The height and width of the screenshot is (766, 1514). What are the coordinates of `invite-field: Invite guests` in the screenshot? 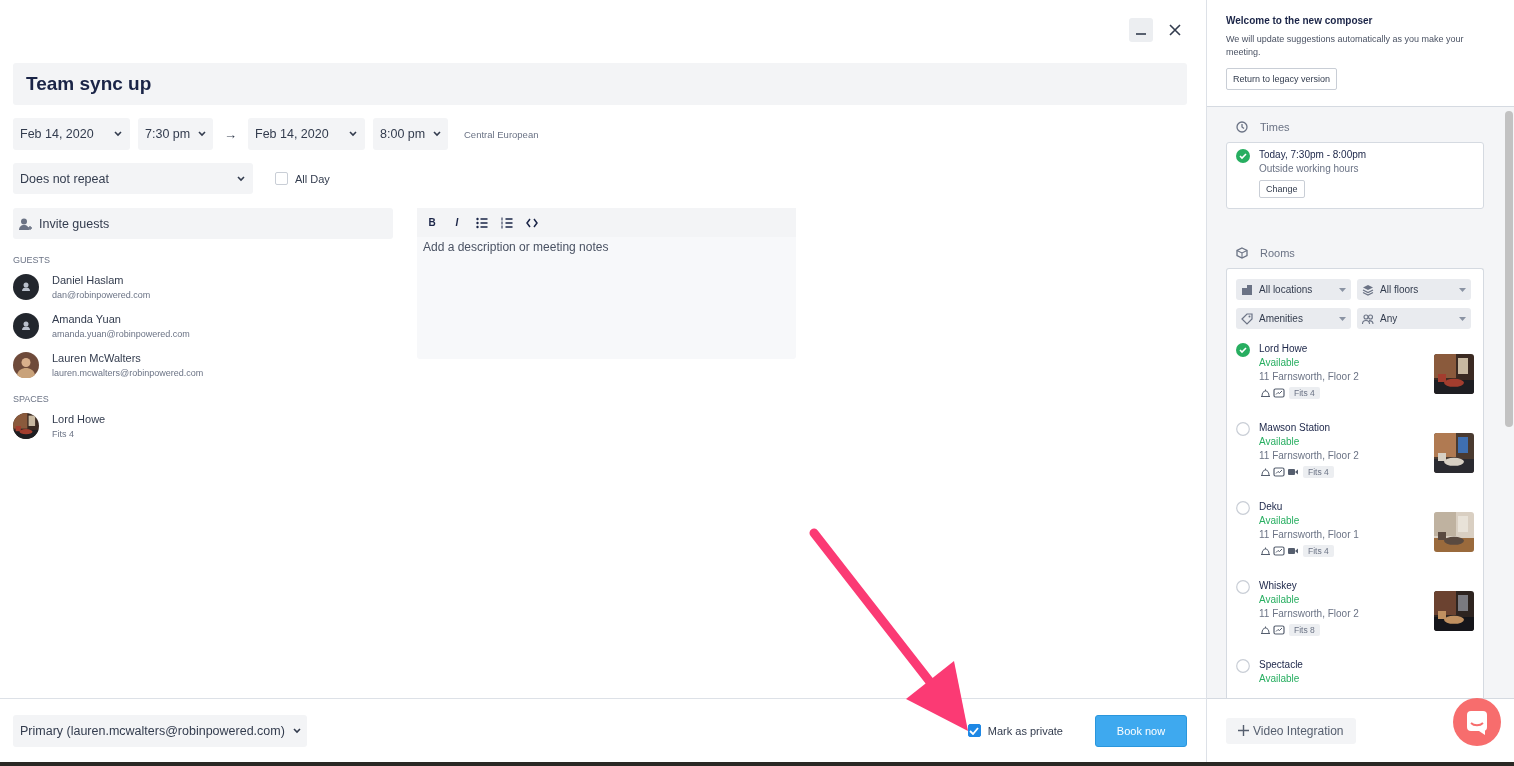 It's located at (203, 223).